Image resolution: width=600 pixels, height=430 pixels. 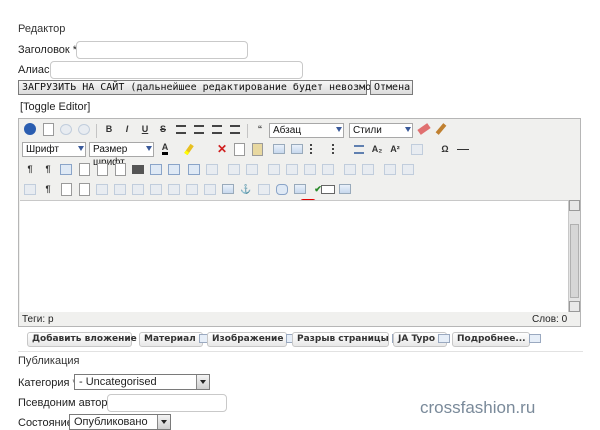 What do you see at coordinates (82, 339) in the screenshot?
I see `add-attachment-button: Добавить вложение` at bounding box center [82, 339].